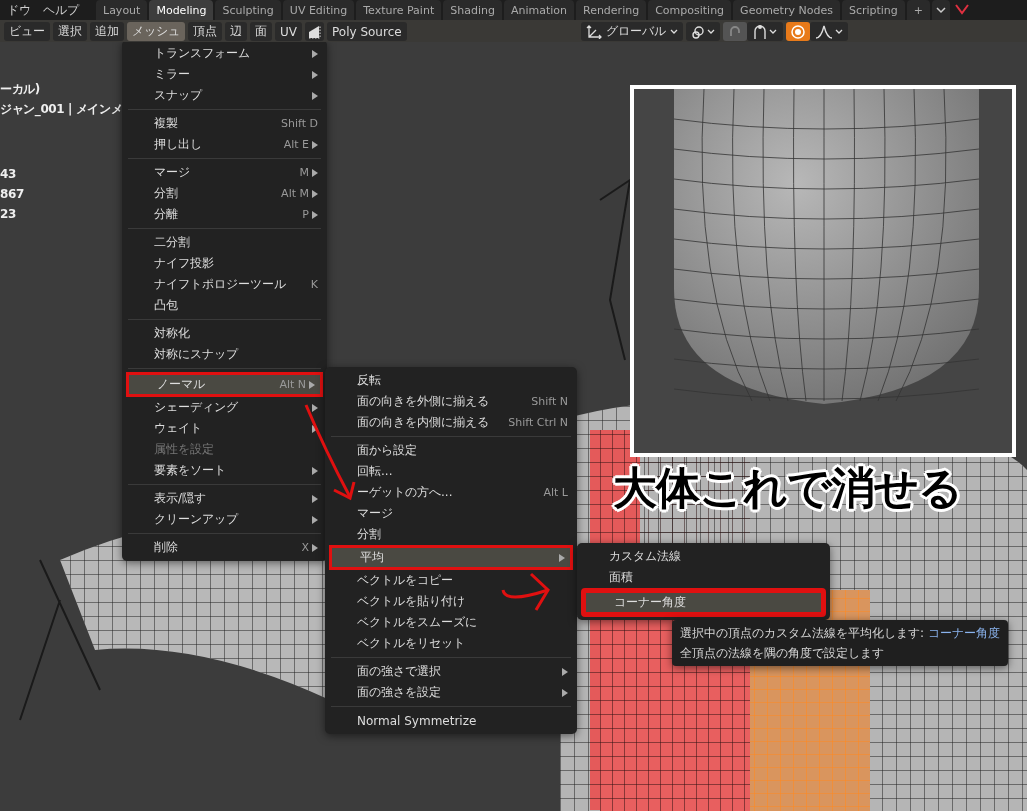  Describe the element at coordinates (224, 384) in the screenshot. I see `menu-item: ノーマル Alt N` at that location.